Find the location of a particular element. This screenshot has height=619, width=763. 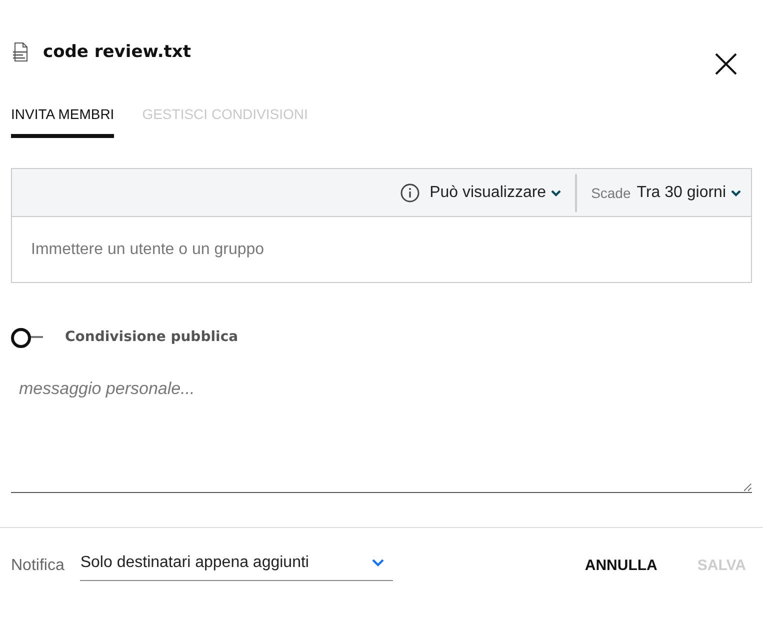

public-share-label: Condivisione pubblica is located at coordinates (151, 337).